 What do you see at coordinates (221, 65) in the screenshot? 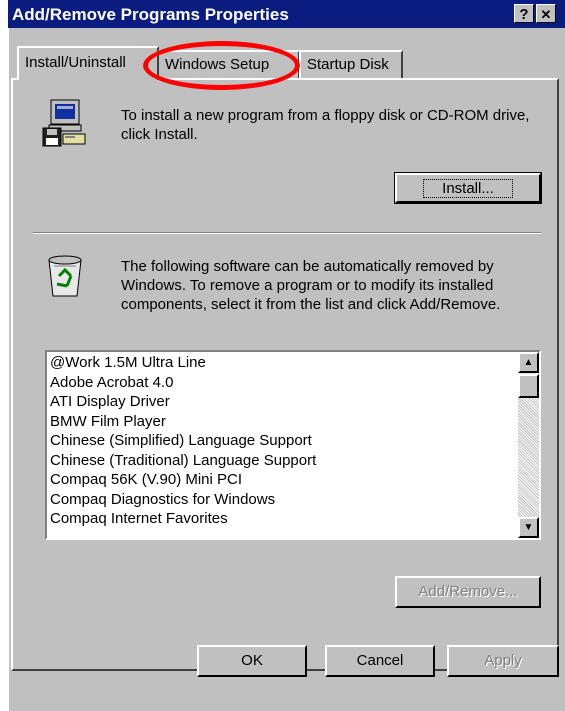
I see `highlight-ellipse` at bounding box center [221, 65].